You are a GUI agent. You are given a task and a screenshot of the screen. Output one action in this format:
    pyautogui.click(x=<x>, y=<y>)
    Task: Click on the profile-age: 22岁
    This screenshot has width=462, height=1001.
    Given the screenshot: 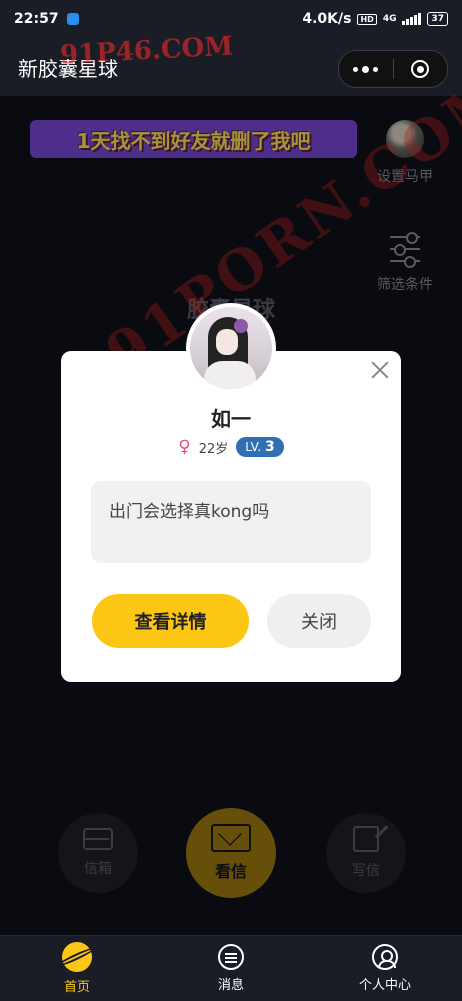 What is the action you would take?
    pyautogui.click(x=213, y=449)
    